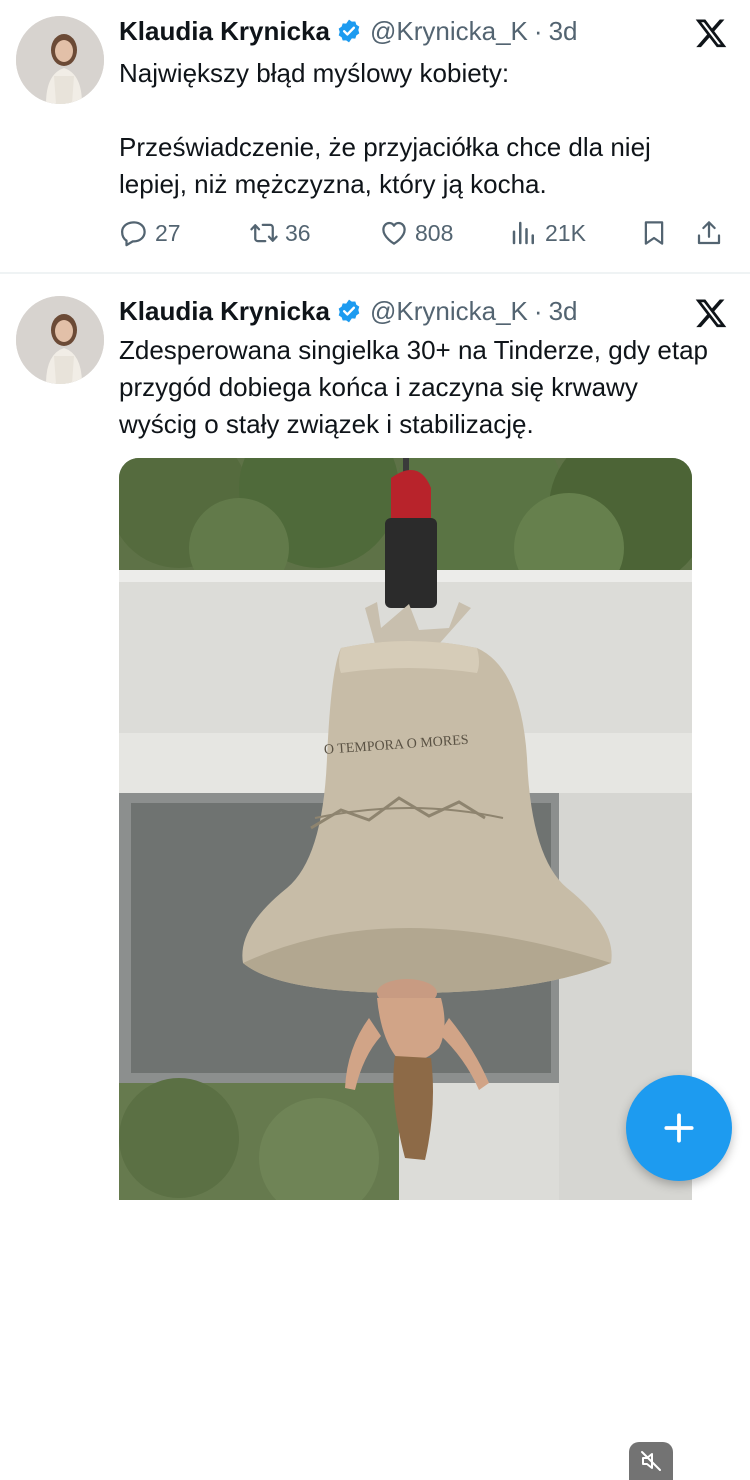 This screenshot has height=1480, width=750. I want to click on tweet-text-line: Największy błąd myślowy kobiety:, so click(314, 73).